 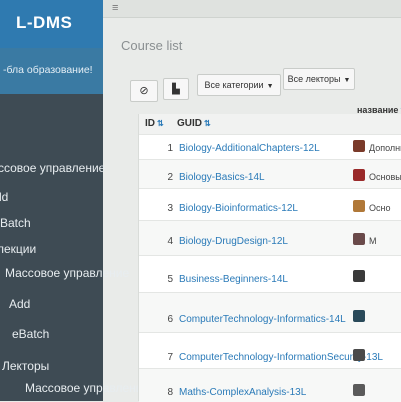 What do you see at coordinates (385, 177) in the screenshot?
I see `row-name: Основы` at bounding box center [385, 177].